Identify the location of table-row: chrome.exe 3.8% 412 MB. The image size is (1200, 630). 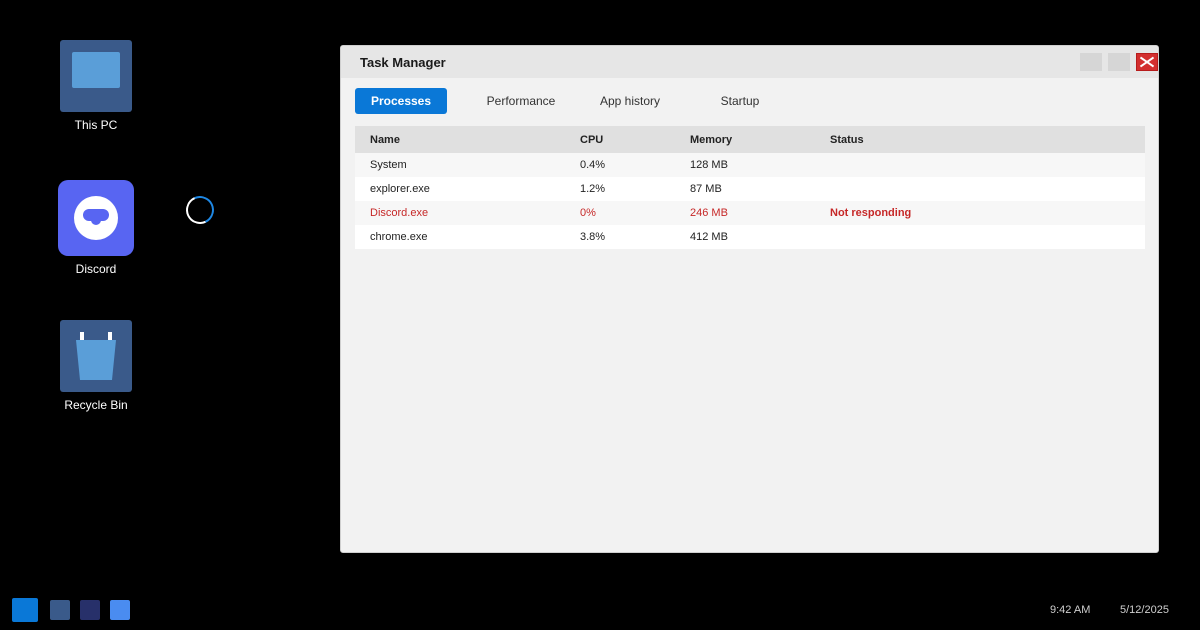
(750, 237).